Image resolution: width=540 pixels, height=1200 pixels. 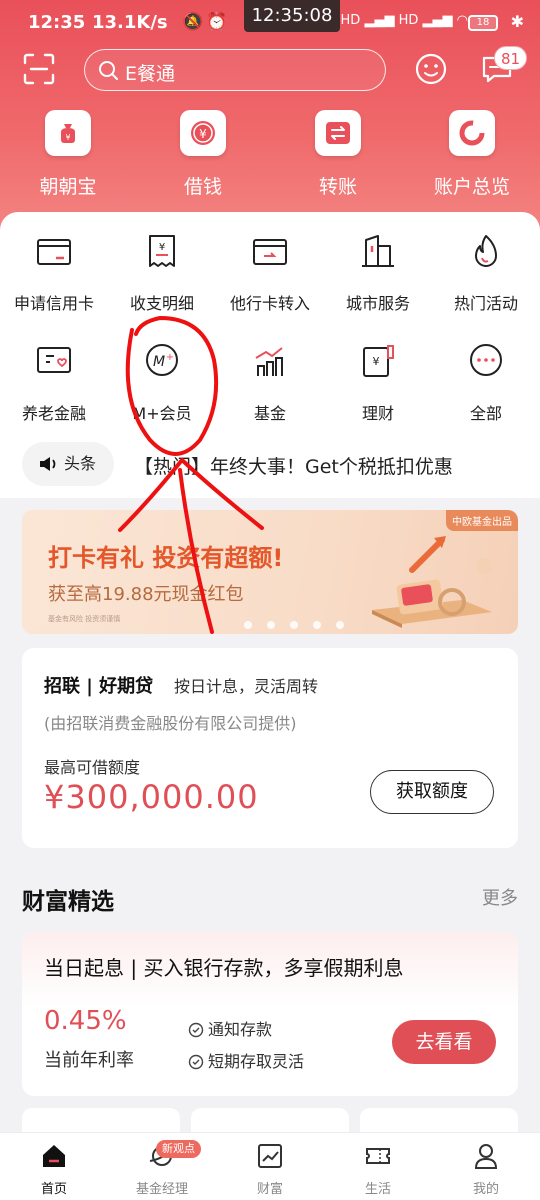 I want to click on yen-coin-icon: ¥, so click(x=203, y=133).